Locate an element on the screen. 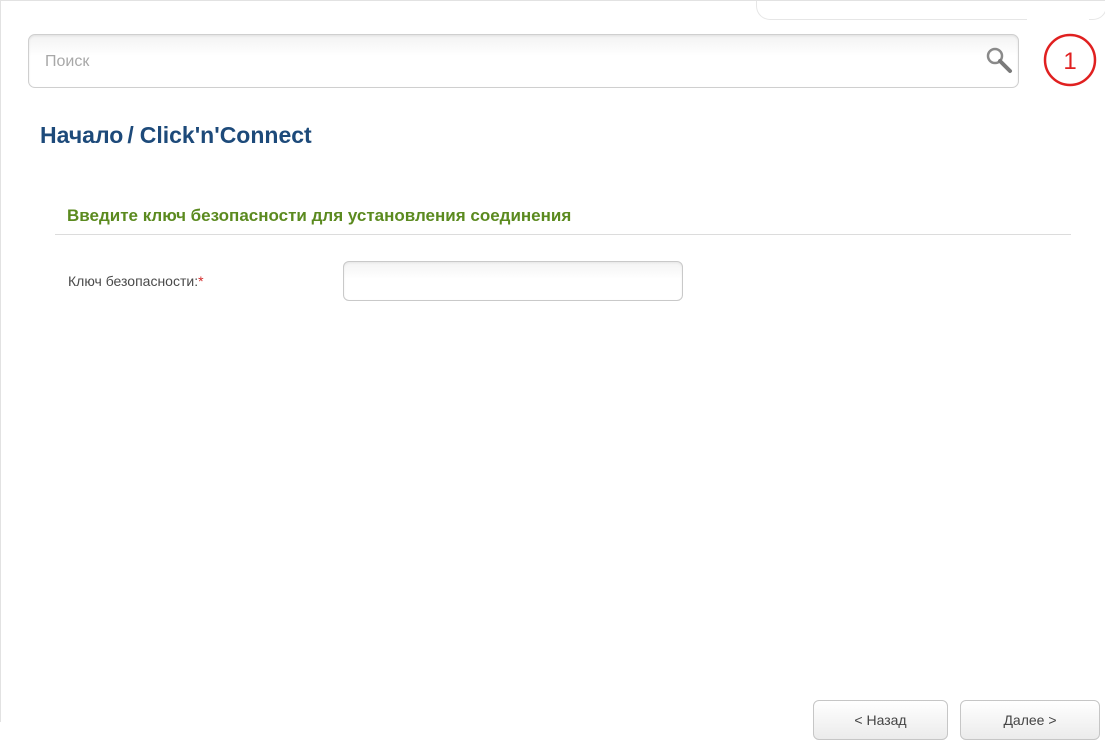 Image resolution: width=1105 pixels, height=740 pixels. header-notch-right is located at coordinates (1097, 10).